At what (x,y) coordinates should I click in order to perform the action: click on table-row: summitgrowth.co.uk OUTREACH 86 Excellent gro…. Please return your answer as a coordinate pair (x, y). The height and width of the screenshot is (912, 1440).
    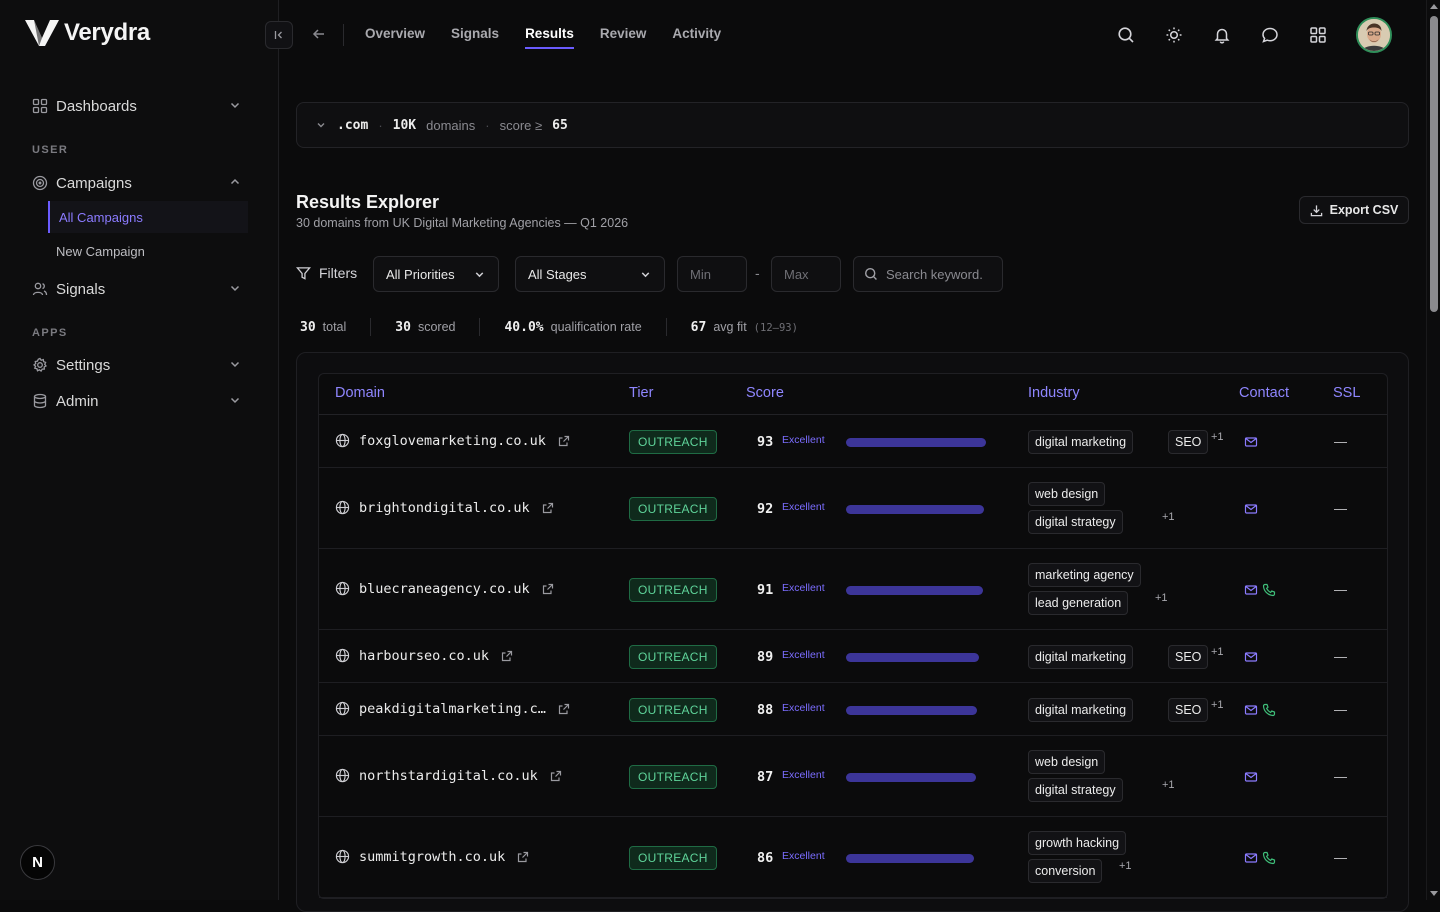
    Looking at the image, I should click on (853, 857).